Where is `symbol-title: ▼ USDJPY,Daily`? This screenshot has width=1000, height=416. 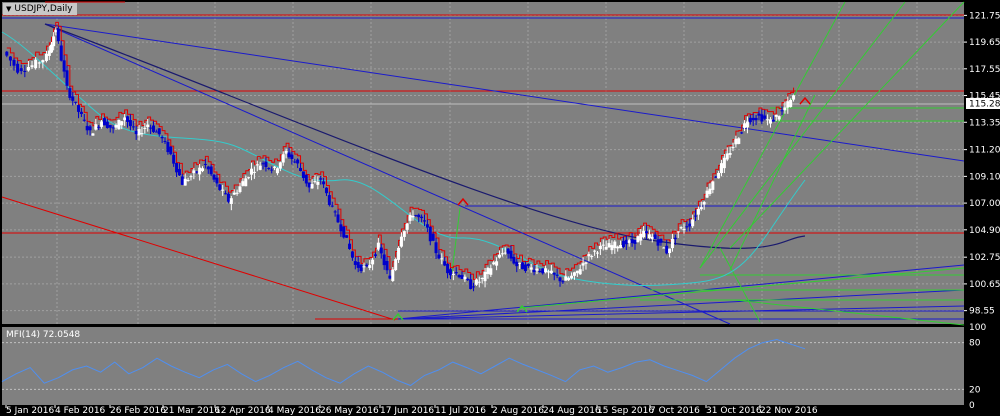 symbol-title: ▼ USDJPY,Daily is located at coordinates (40, 9).